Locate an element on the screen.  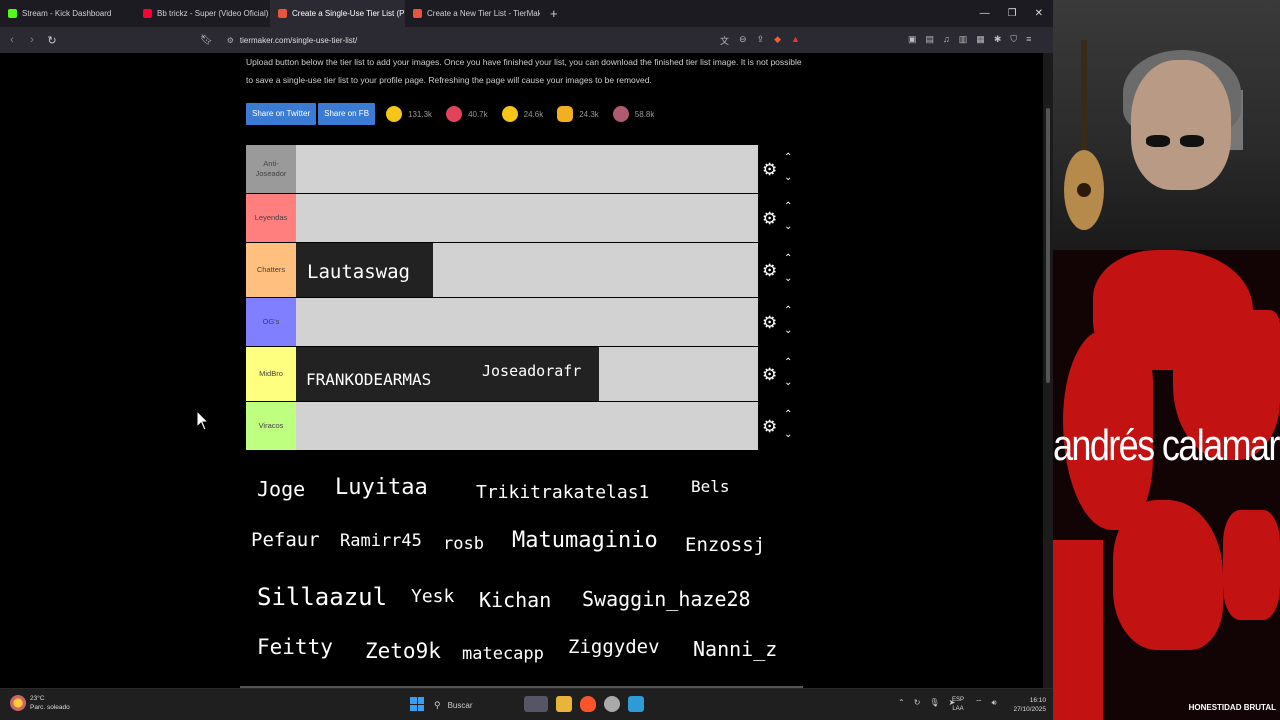
reaction-heart-eyes: 40.7k is located at coordinates (467, 114).